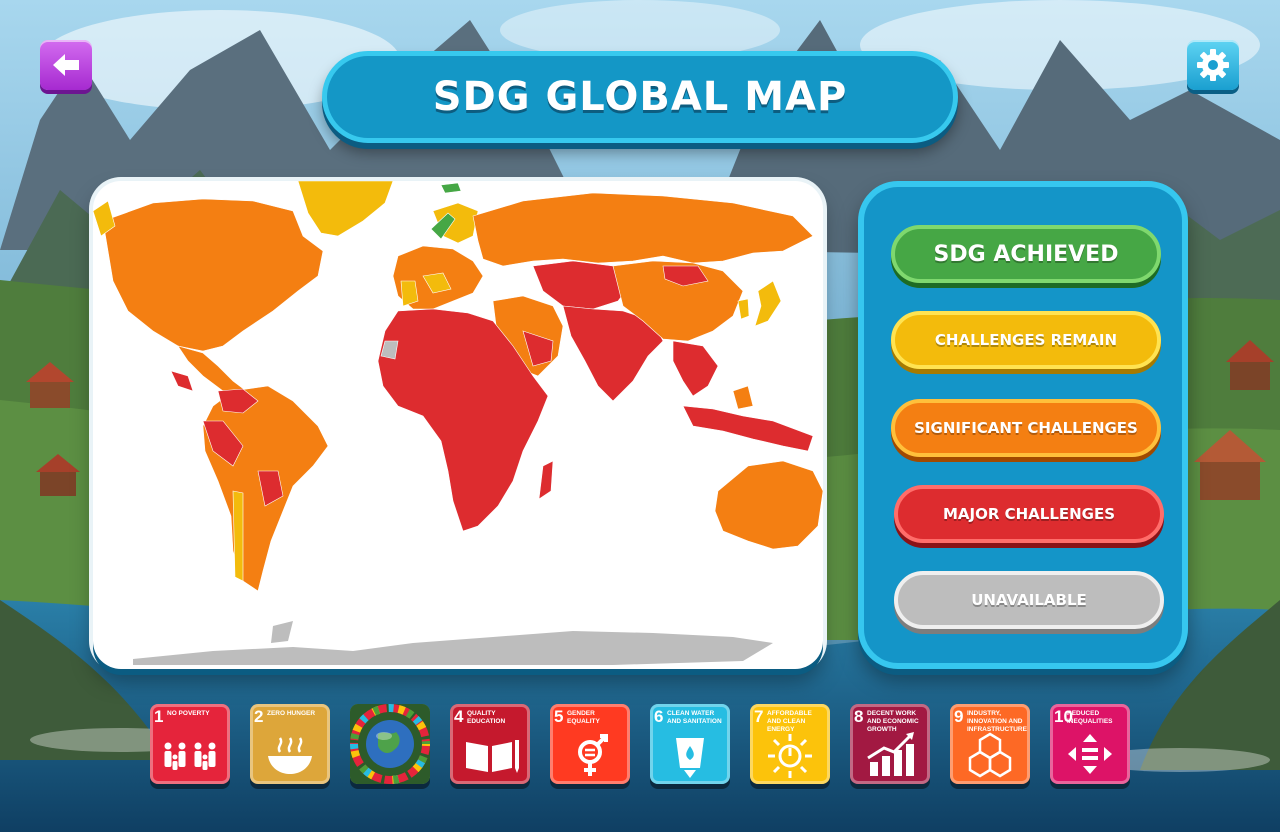 The width and height of the screenshot is (1280, 832). What do you see at coordinates (695, 368) in the screenshot?
I see `map-region-southeast-asia` at bounding box center [695, 368].